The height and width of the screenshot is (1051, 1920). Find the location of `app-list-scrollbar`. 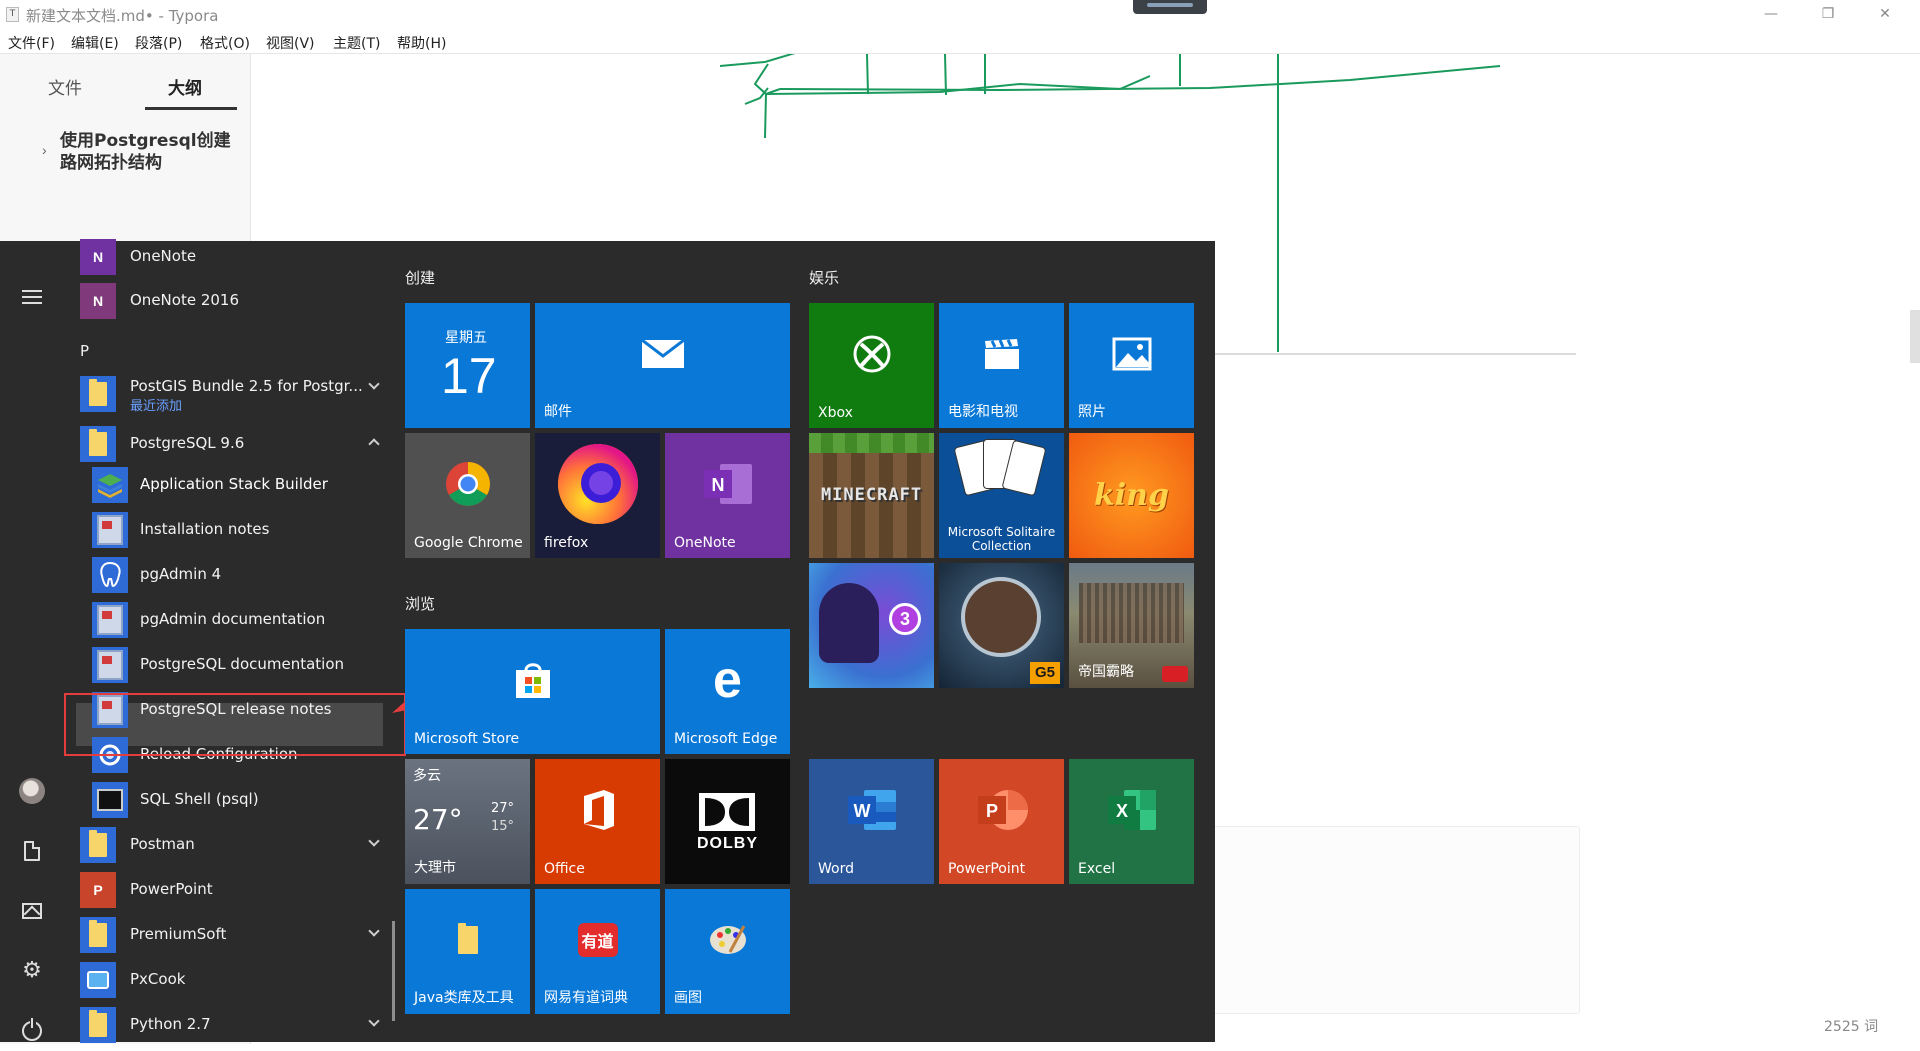

app-list-scrollbar is located at coordinates (393, 971).